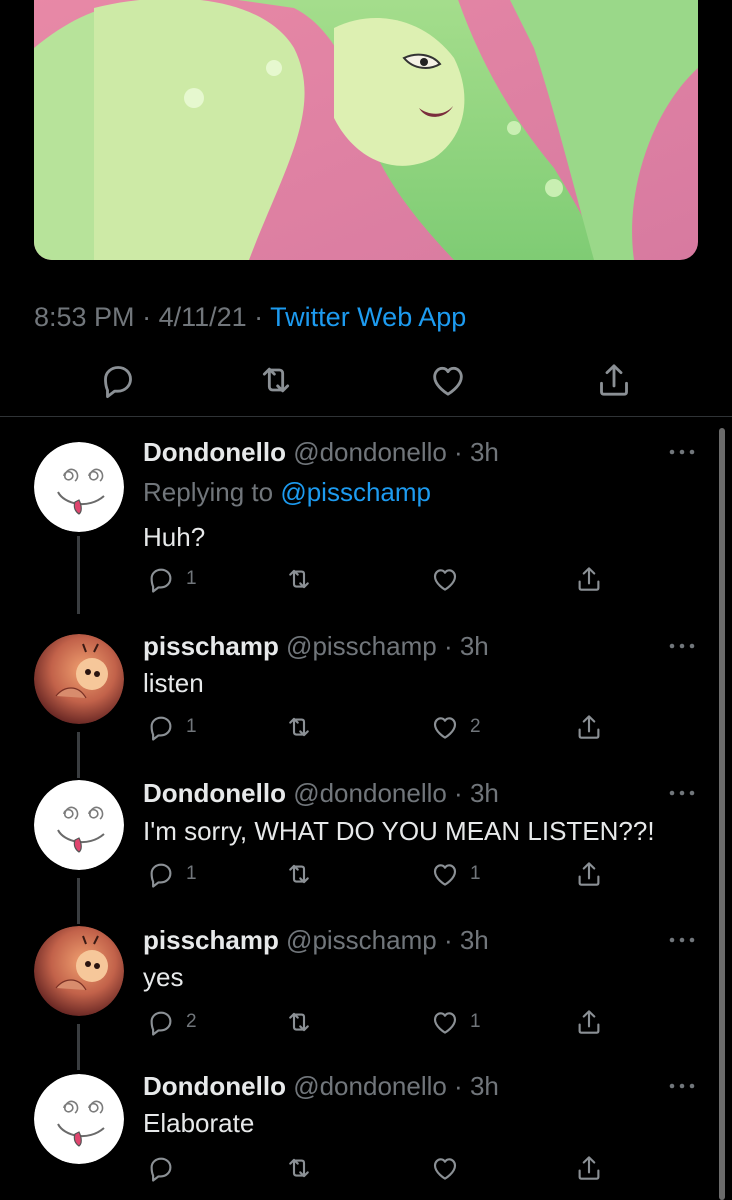 The height and width of the screenshot is (1200, 732). I want to click on replying-to-line: Replying to @pisschamp, so click(287, 492).